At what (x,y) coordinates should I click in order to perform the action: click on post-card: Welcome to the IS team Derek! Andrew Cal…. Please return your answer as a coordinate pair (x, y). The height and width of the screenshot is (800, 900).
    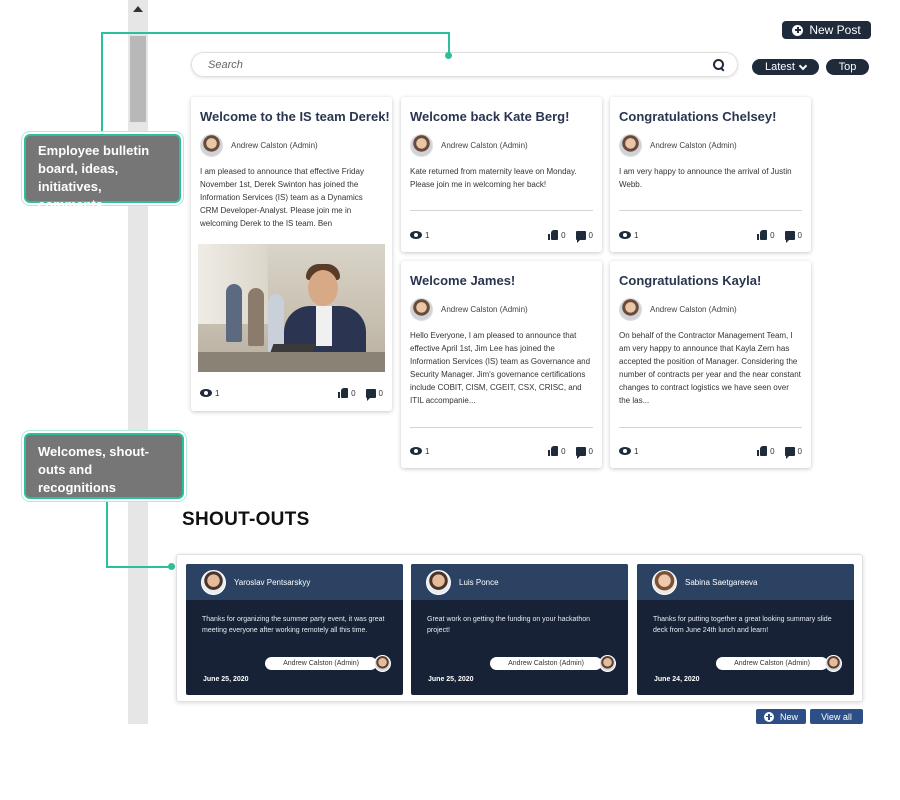
    Looking at the image, I should click on (291, 254).